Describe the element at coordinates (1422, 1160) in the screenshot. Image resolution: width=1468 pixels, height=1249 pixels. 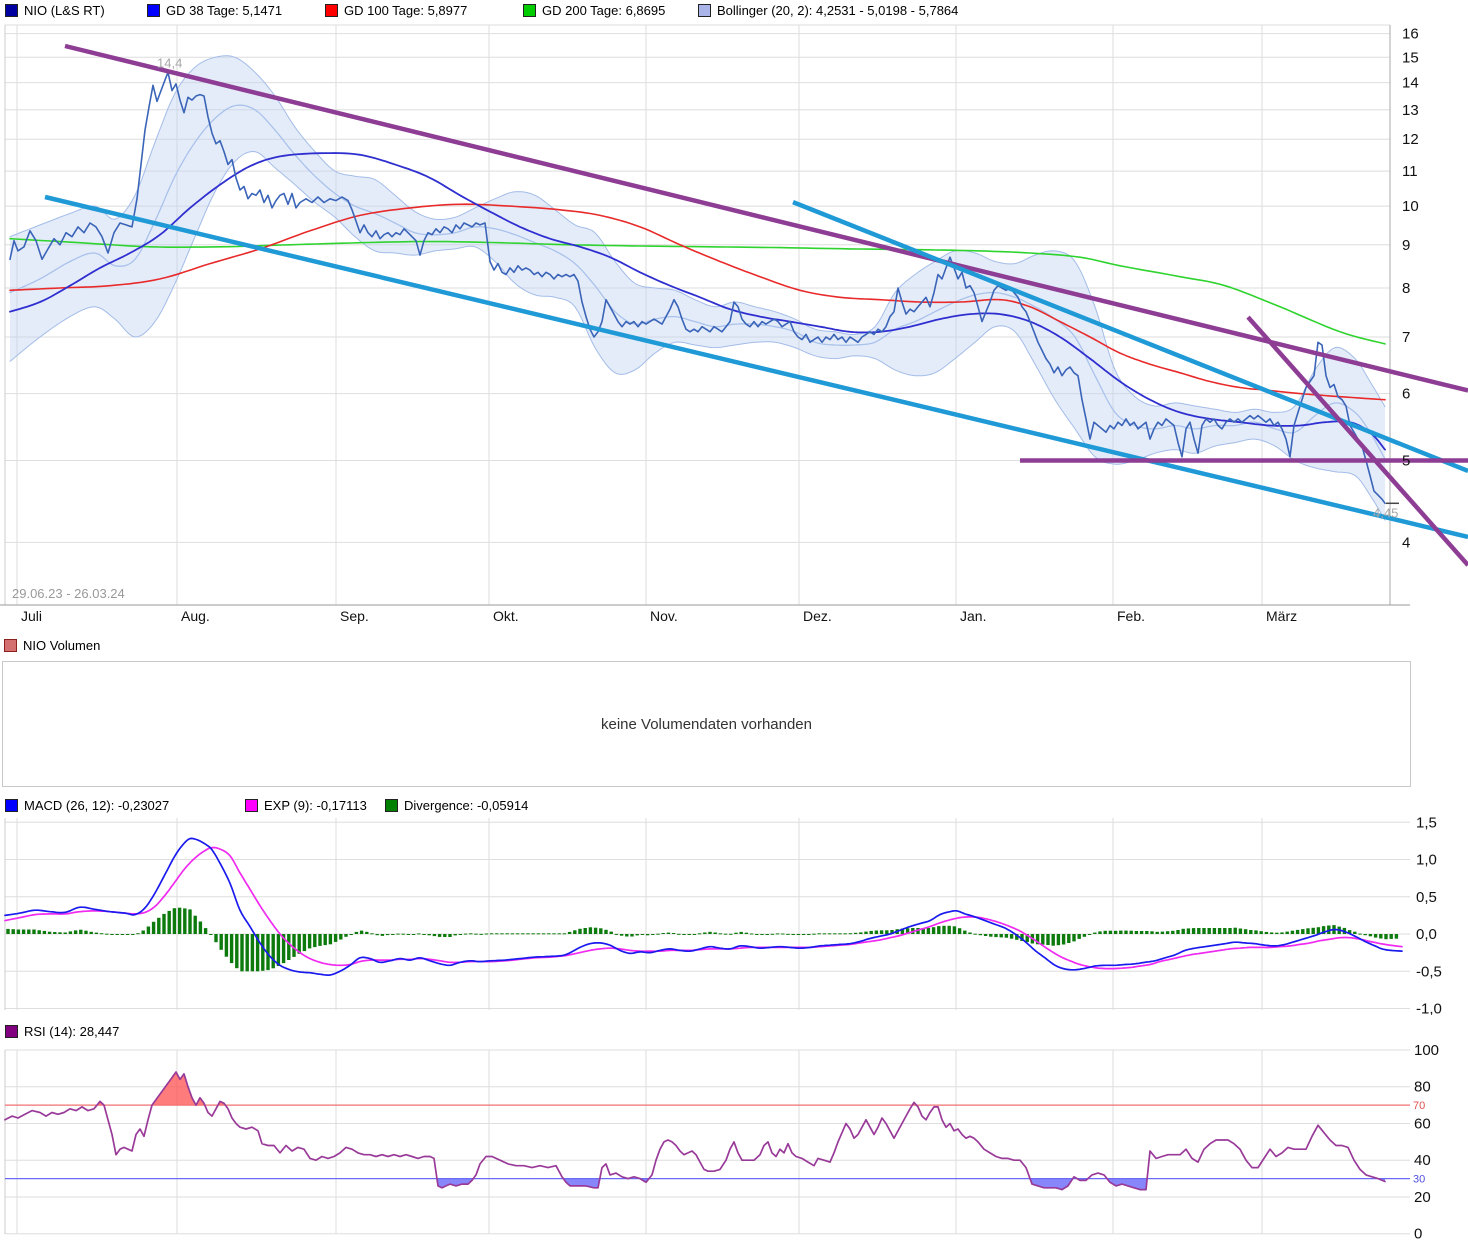
I see `svg-text: 40` at that location.